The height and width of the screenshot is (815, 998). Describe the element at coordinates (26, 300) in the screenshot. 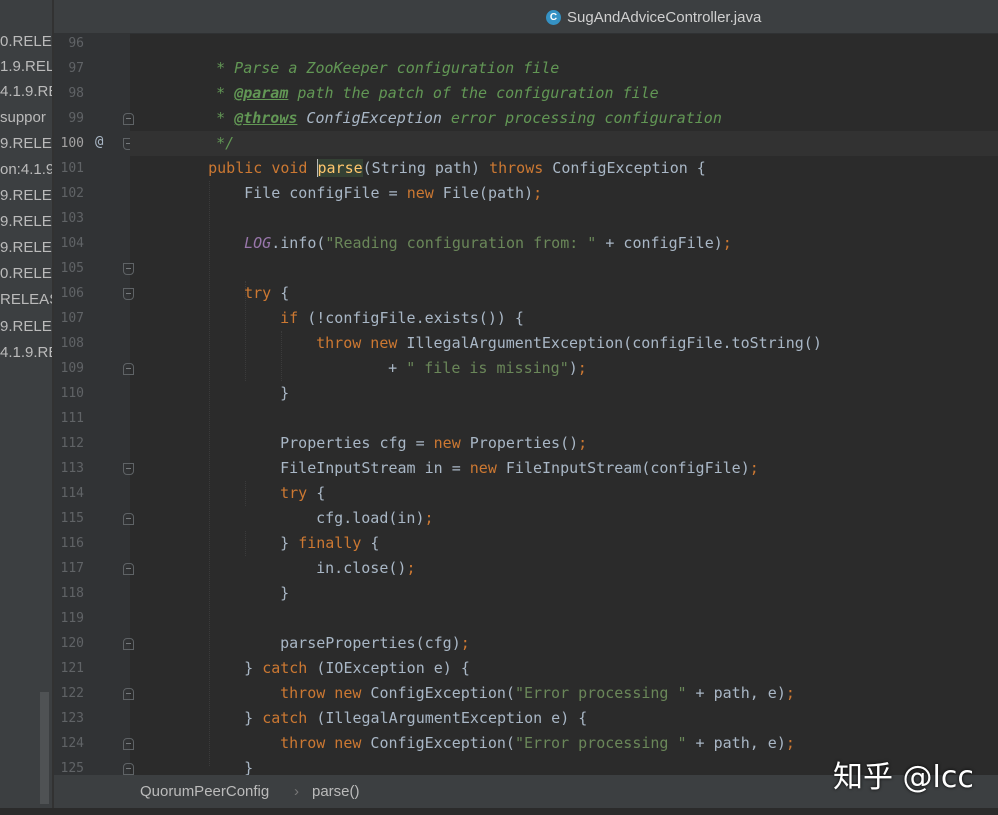

I see `sidebar-item: RELEASE` at that location.